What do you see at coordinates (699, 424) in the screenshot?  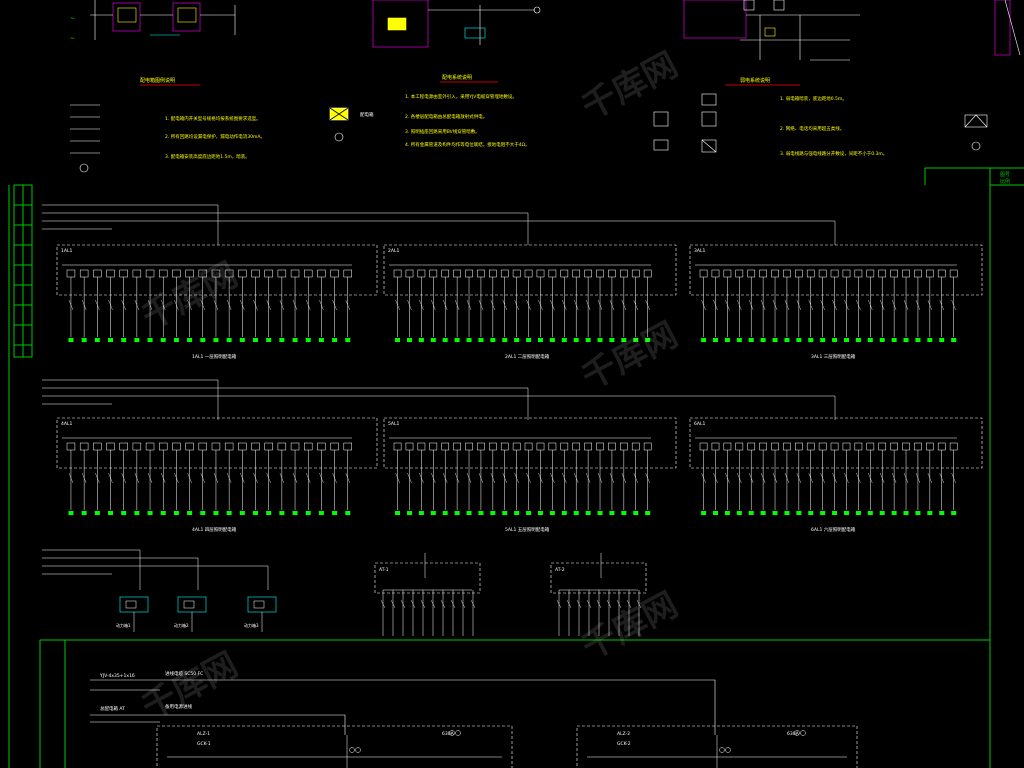 I see `panel-id: 6AL1` at bounding box center [699, 424].